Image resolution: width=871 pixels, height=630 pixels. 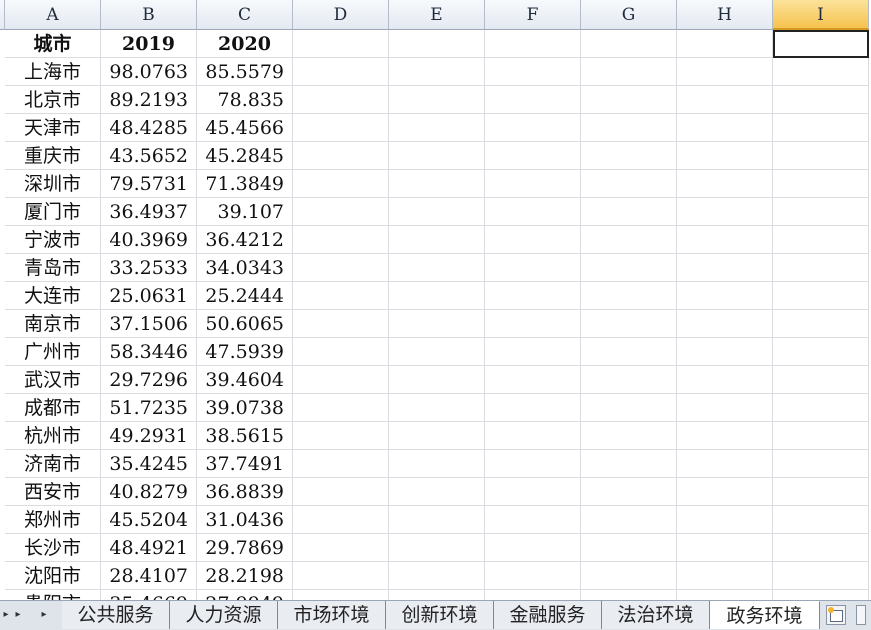 I want to click on value-2020-cell: 36.4212, so click(x=245, y=240).